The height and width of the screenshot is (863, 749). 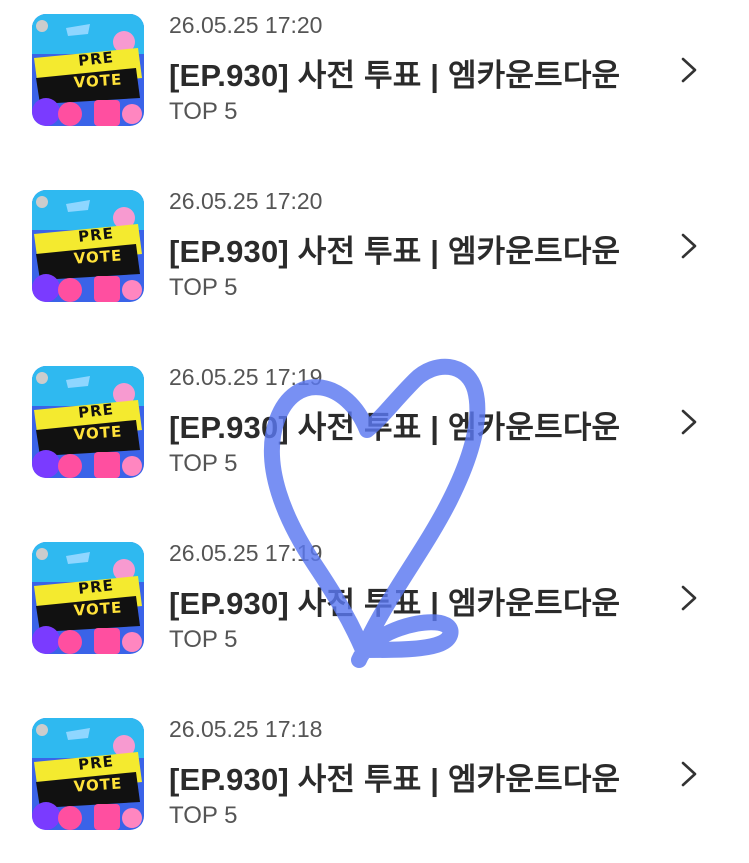 What do you see at coordinates (246, 729) in the screenshot?
I see `item-date: 26.05.25 17:18` at bounding box center [246, 729].